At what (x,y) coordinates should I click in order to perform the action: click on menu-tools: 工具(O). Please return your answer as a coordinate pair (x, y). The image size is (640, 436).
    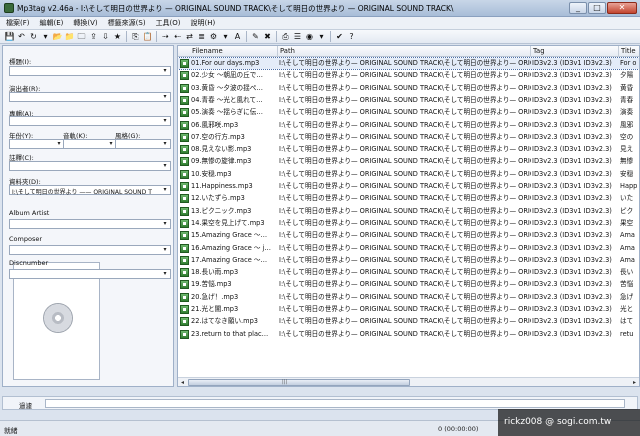
    Looking at the image, I should click on (168, 23).